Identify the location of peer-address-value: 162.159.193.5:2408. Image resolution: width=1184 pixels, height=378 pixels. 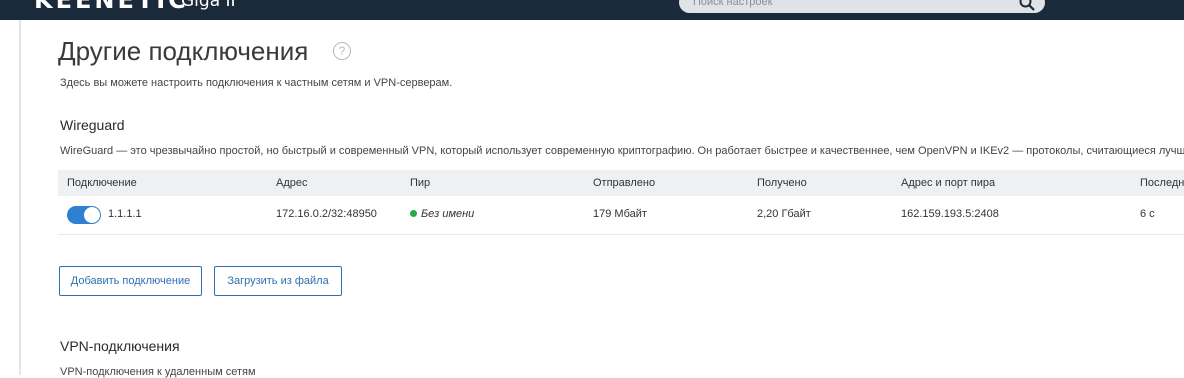
(950, 214).